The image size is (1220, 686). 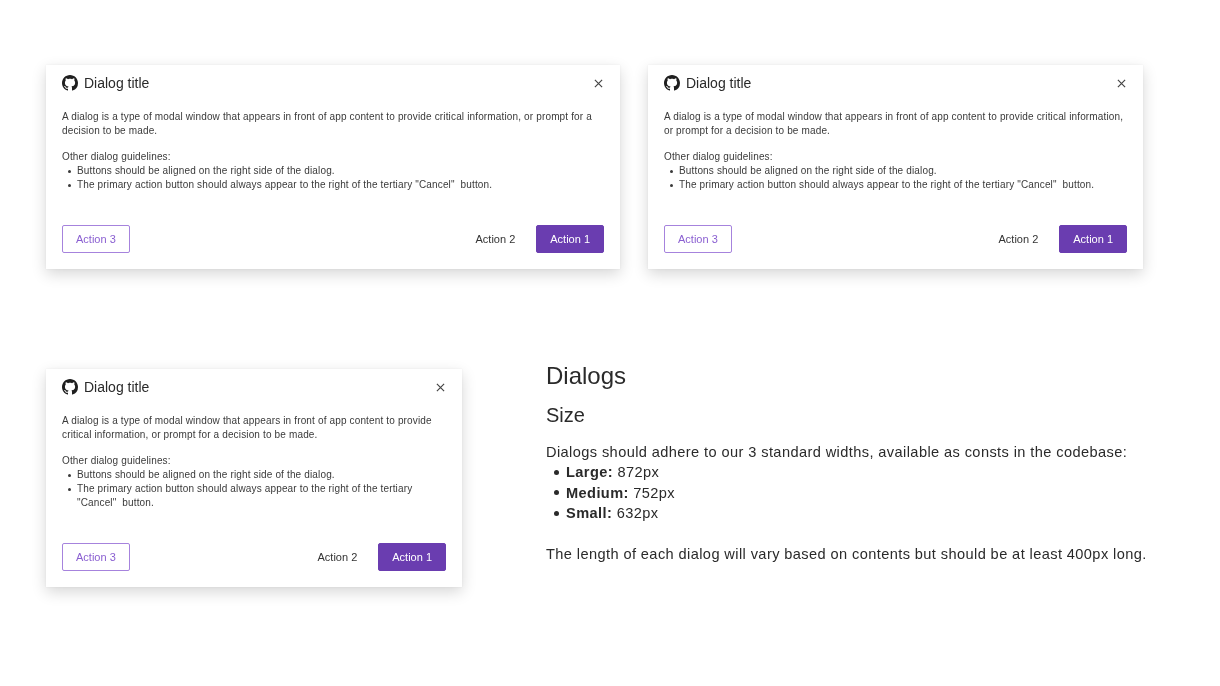 I want to click on section-heading: Dialogs, so click(x=587, y=376).